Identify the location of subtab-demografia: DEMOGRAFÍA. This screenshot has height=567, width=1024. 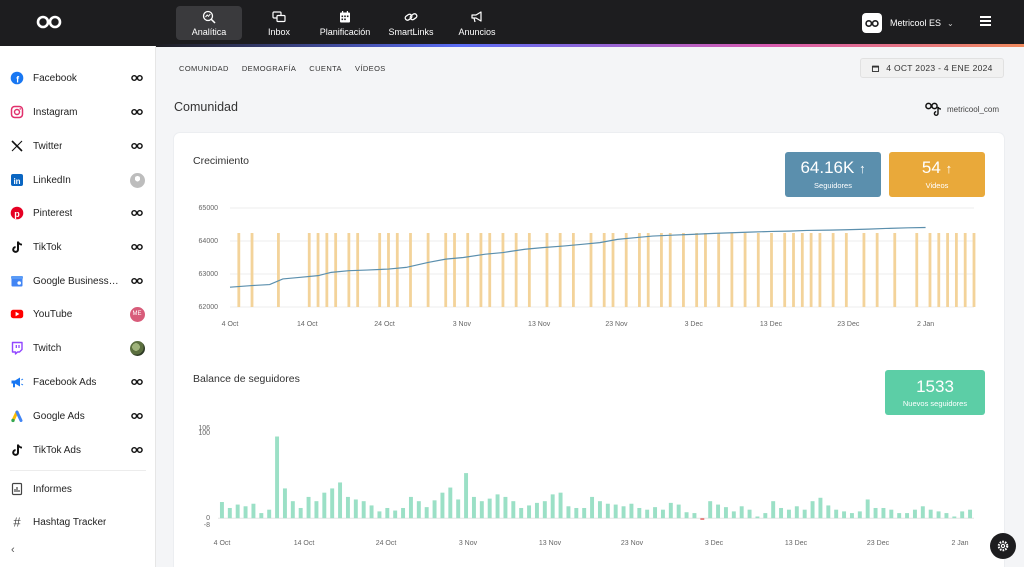
(269, 68).